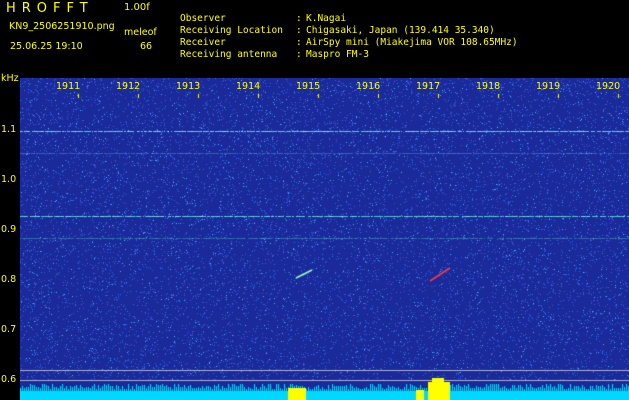 The height and width of the screenshot is (400, 629). I want to click on x-tick-label: 1914, so click(248, 86).